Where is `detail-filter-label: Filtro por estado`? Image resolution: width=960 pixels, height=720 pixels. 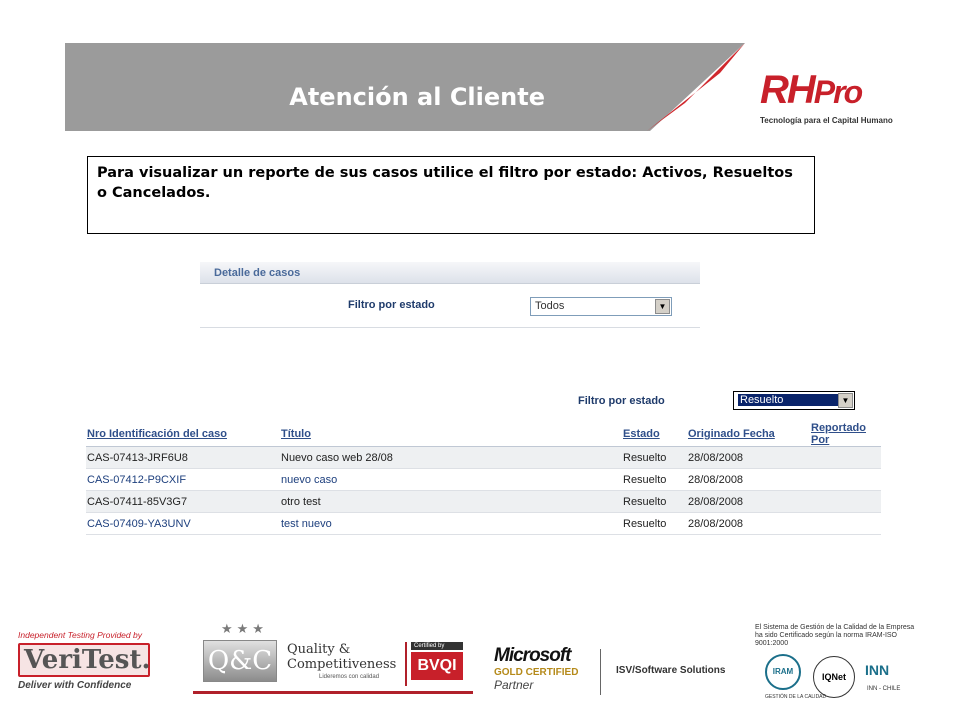 detail-filter-label: Filtro por estado is located at coordinates (391, 305).